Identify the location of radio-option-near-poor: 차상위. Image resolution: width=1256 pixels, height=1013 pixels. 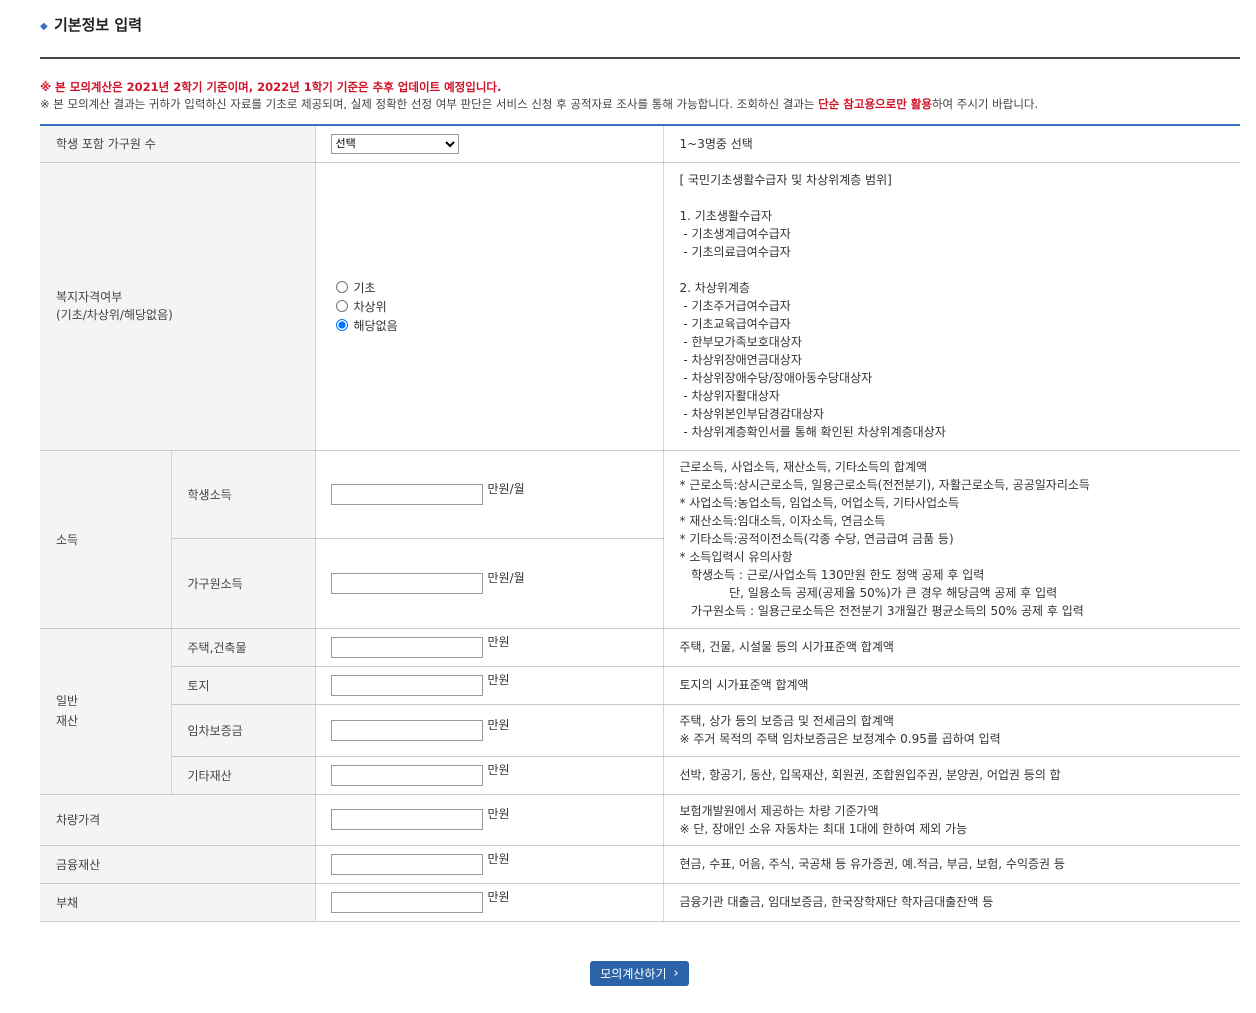
(497, 306).